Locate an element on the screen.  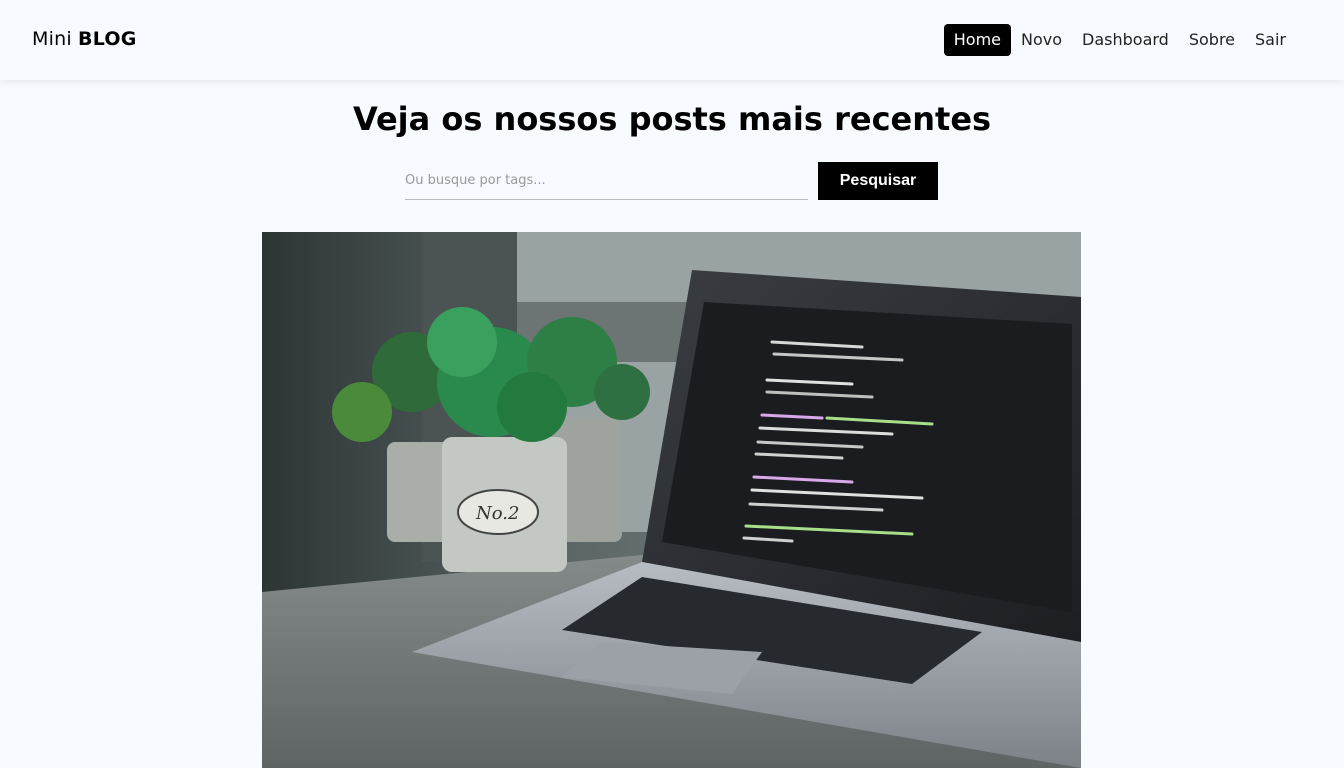
navbar: Mini BLOG Home Novo Dashboard Sobre Sair is located at coordinates (672, 40).